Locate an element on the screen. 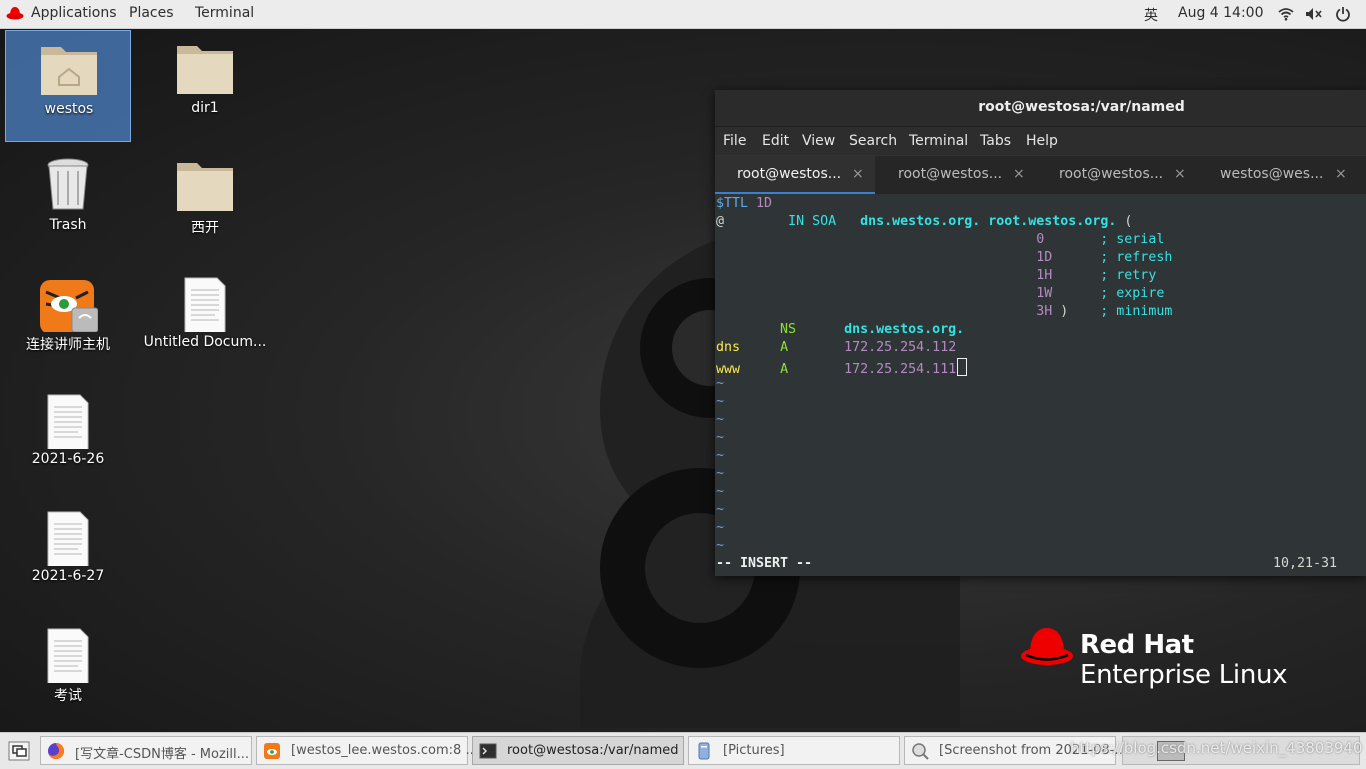 This screenshot has width=1366, height=769. terminal-menubar: File Edit View Search Terminal Tabs Help is located at coordinates (1040, 141).